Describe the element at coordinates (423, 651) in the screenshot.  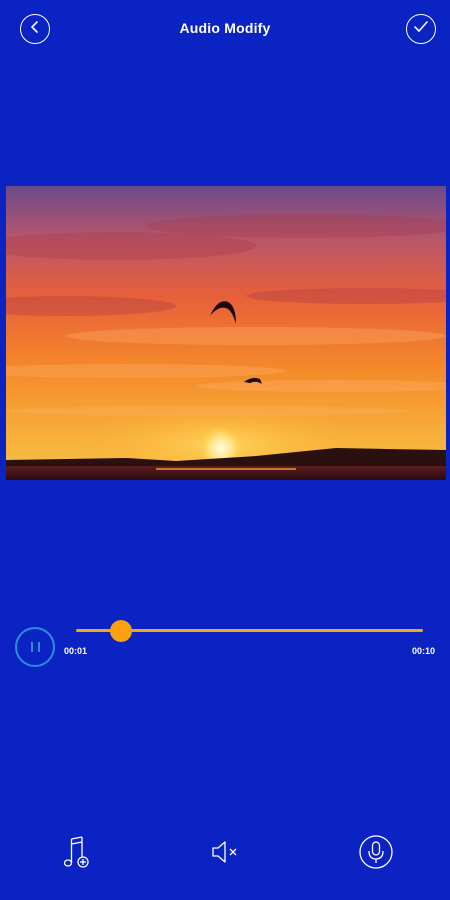
I see `total-time: 00:10` at that location.